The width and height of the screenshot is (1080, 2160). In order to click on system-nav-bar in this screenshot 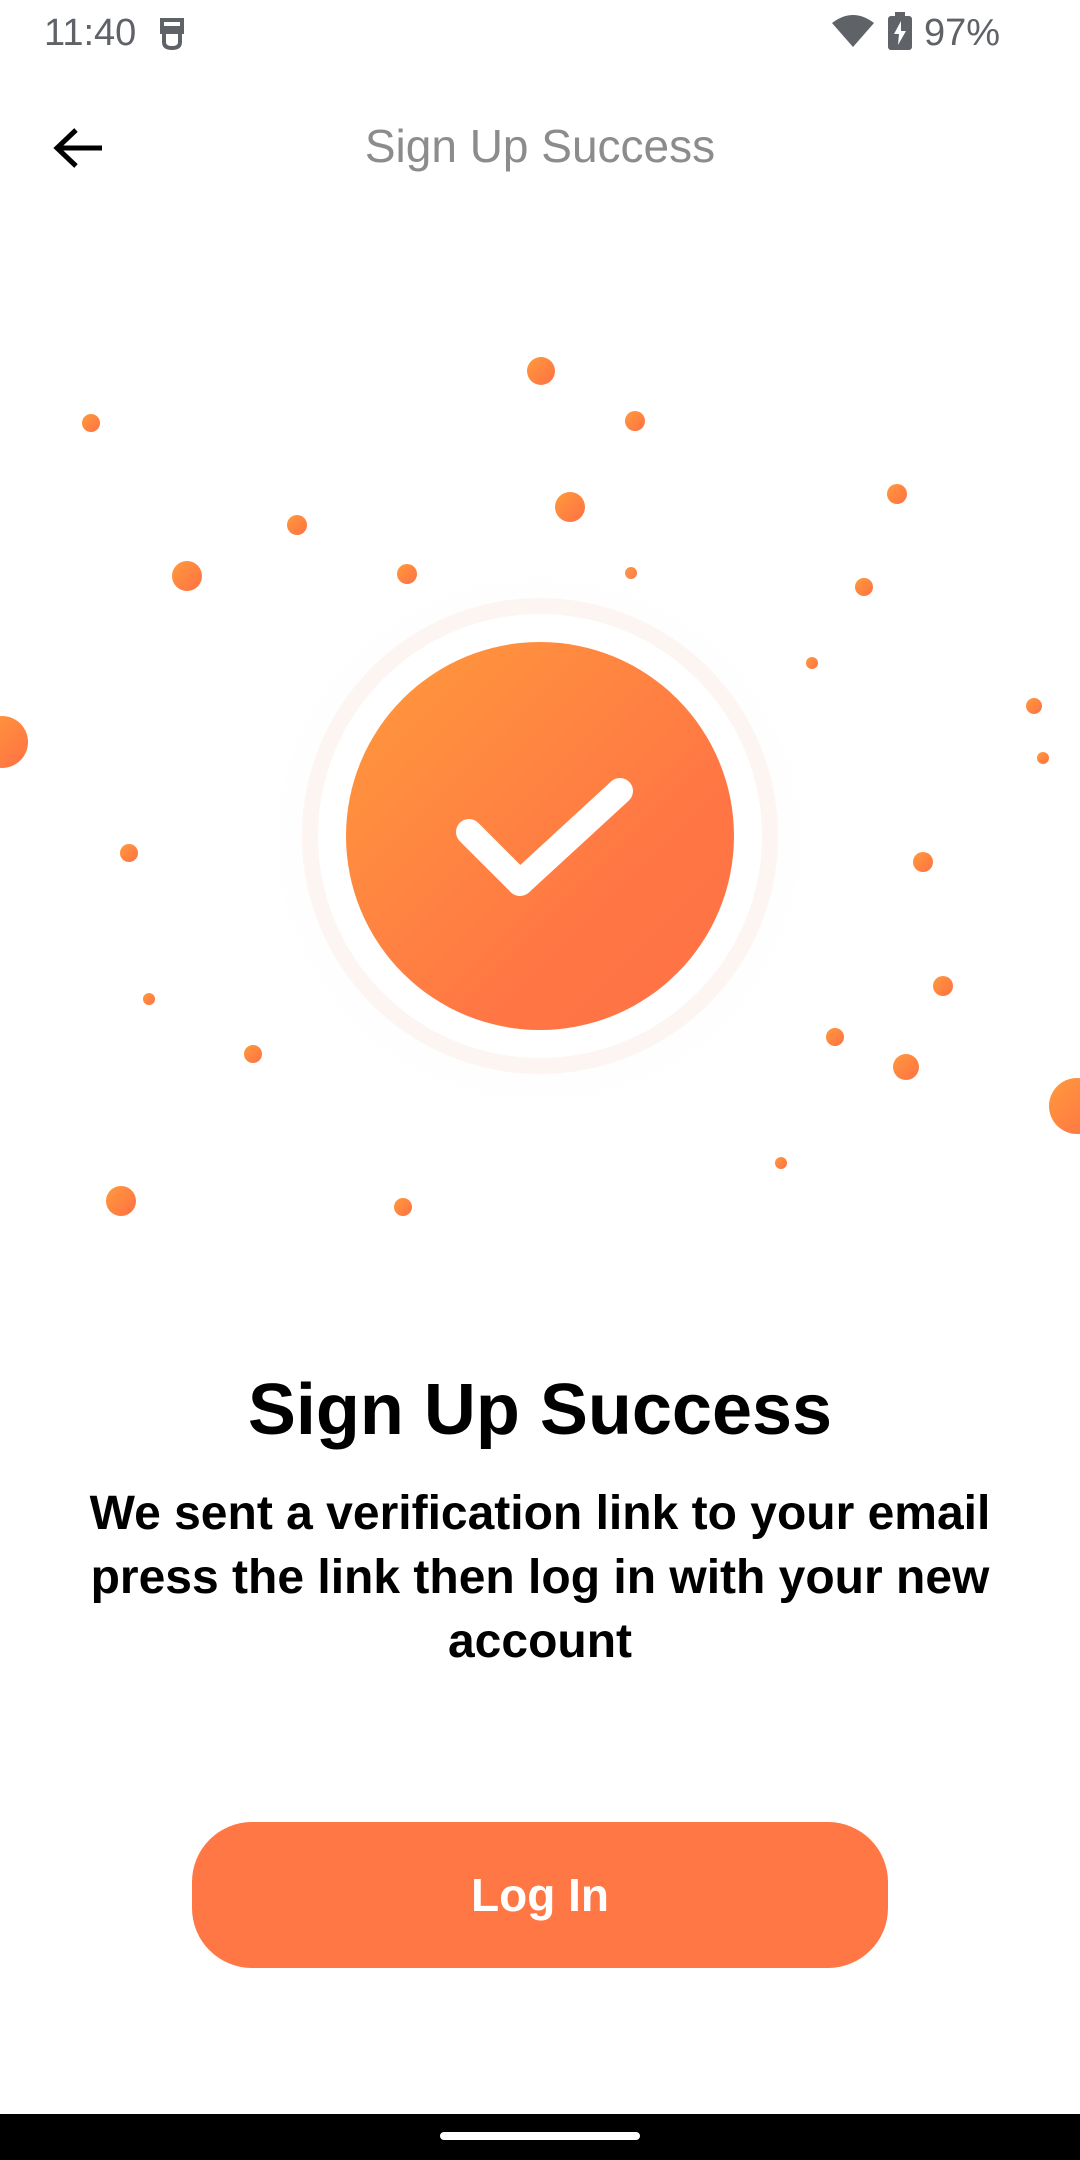, I will do `click(540, 2137)`.